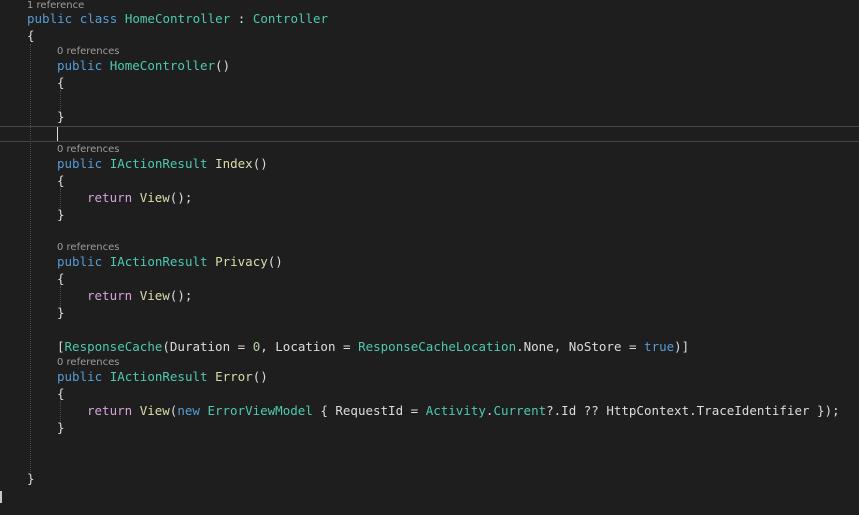 The width and height of the screenshot is (859, 515). What do you see at coordinates (57, 134) in the screenshot?
I see `text-caret` at bounding box center [57, 134].